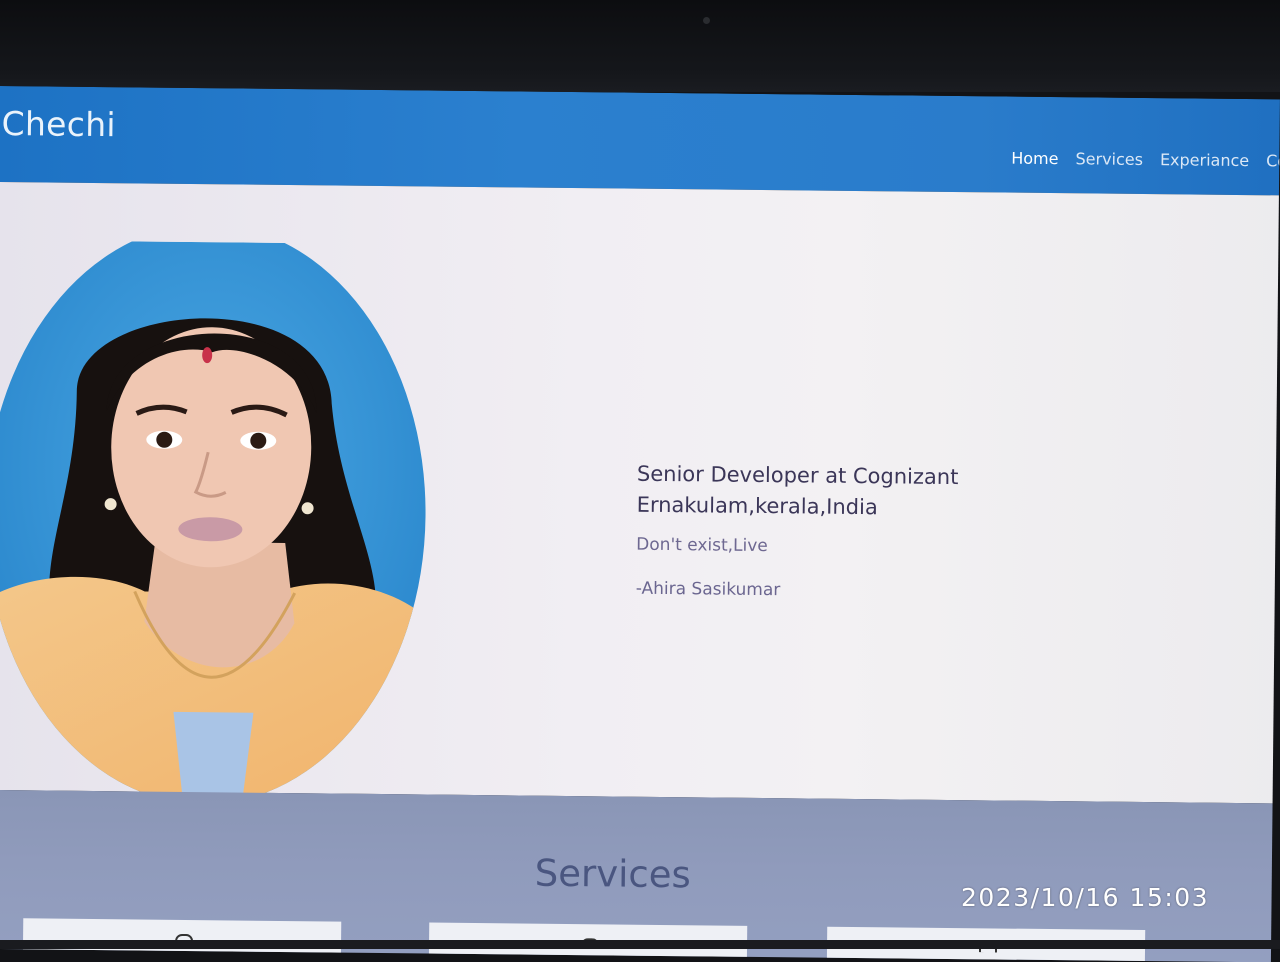  Describe the element at coordinates (706, 20) in the screenshot. I see `webcam-icon` at that location.